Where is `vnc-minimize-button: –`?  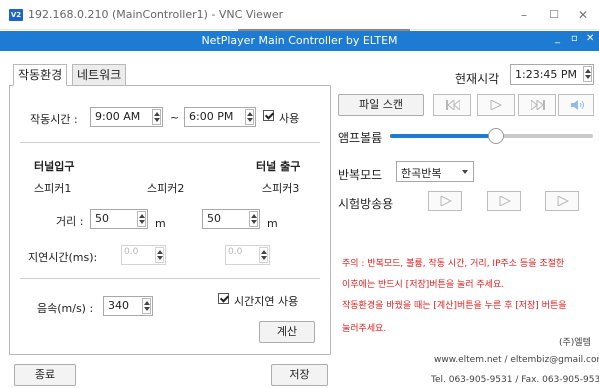
vnc-minimize-button: – is located at coordinates (524, 15).